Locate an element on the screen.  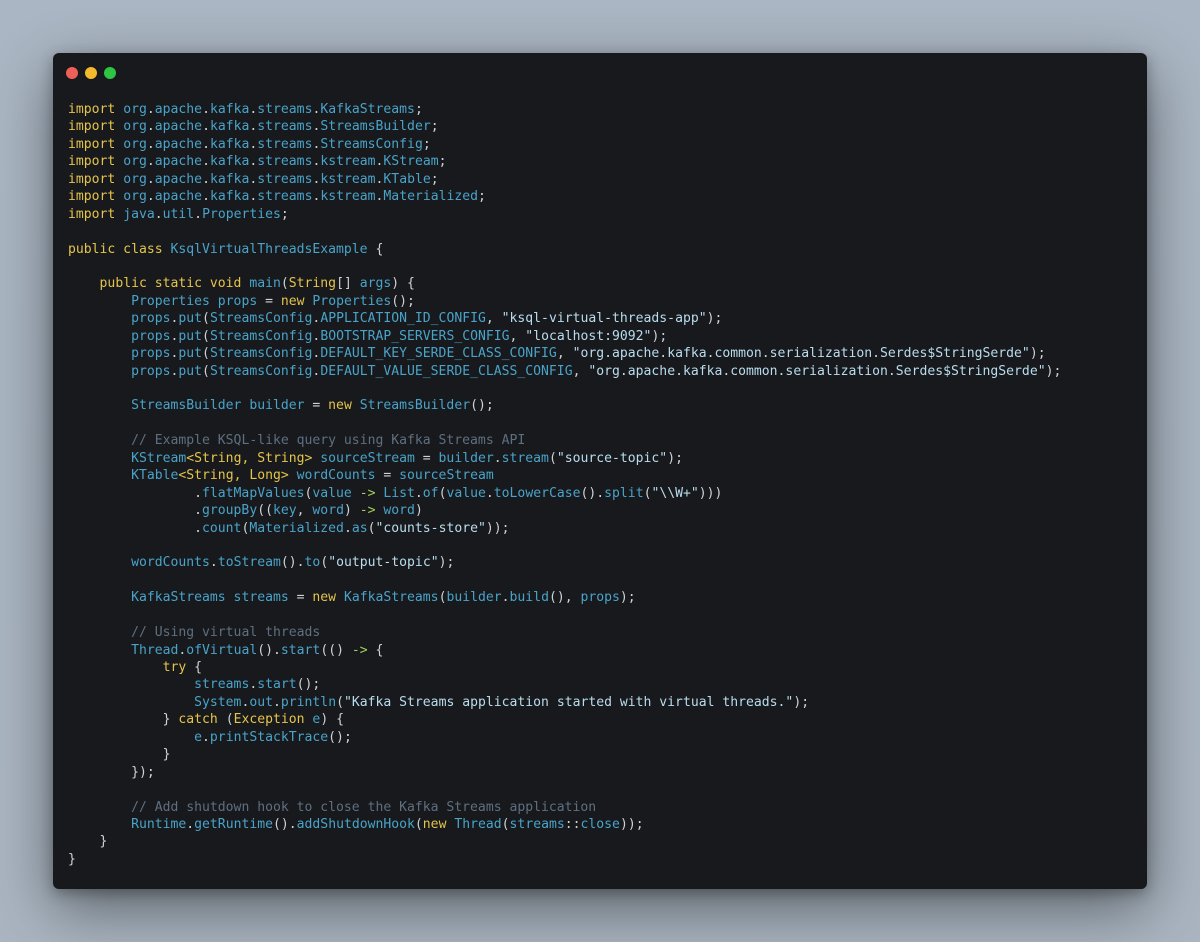
code-token: (); is located at coordinates (340, 737).